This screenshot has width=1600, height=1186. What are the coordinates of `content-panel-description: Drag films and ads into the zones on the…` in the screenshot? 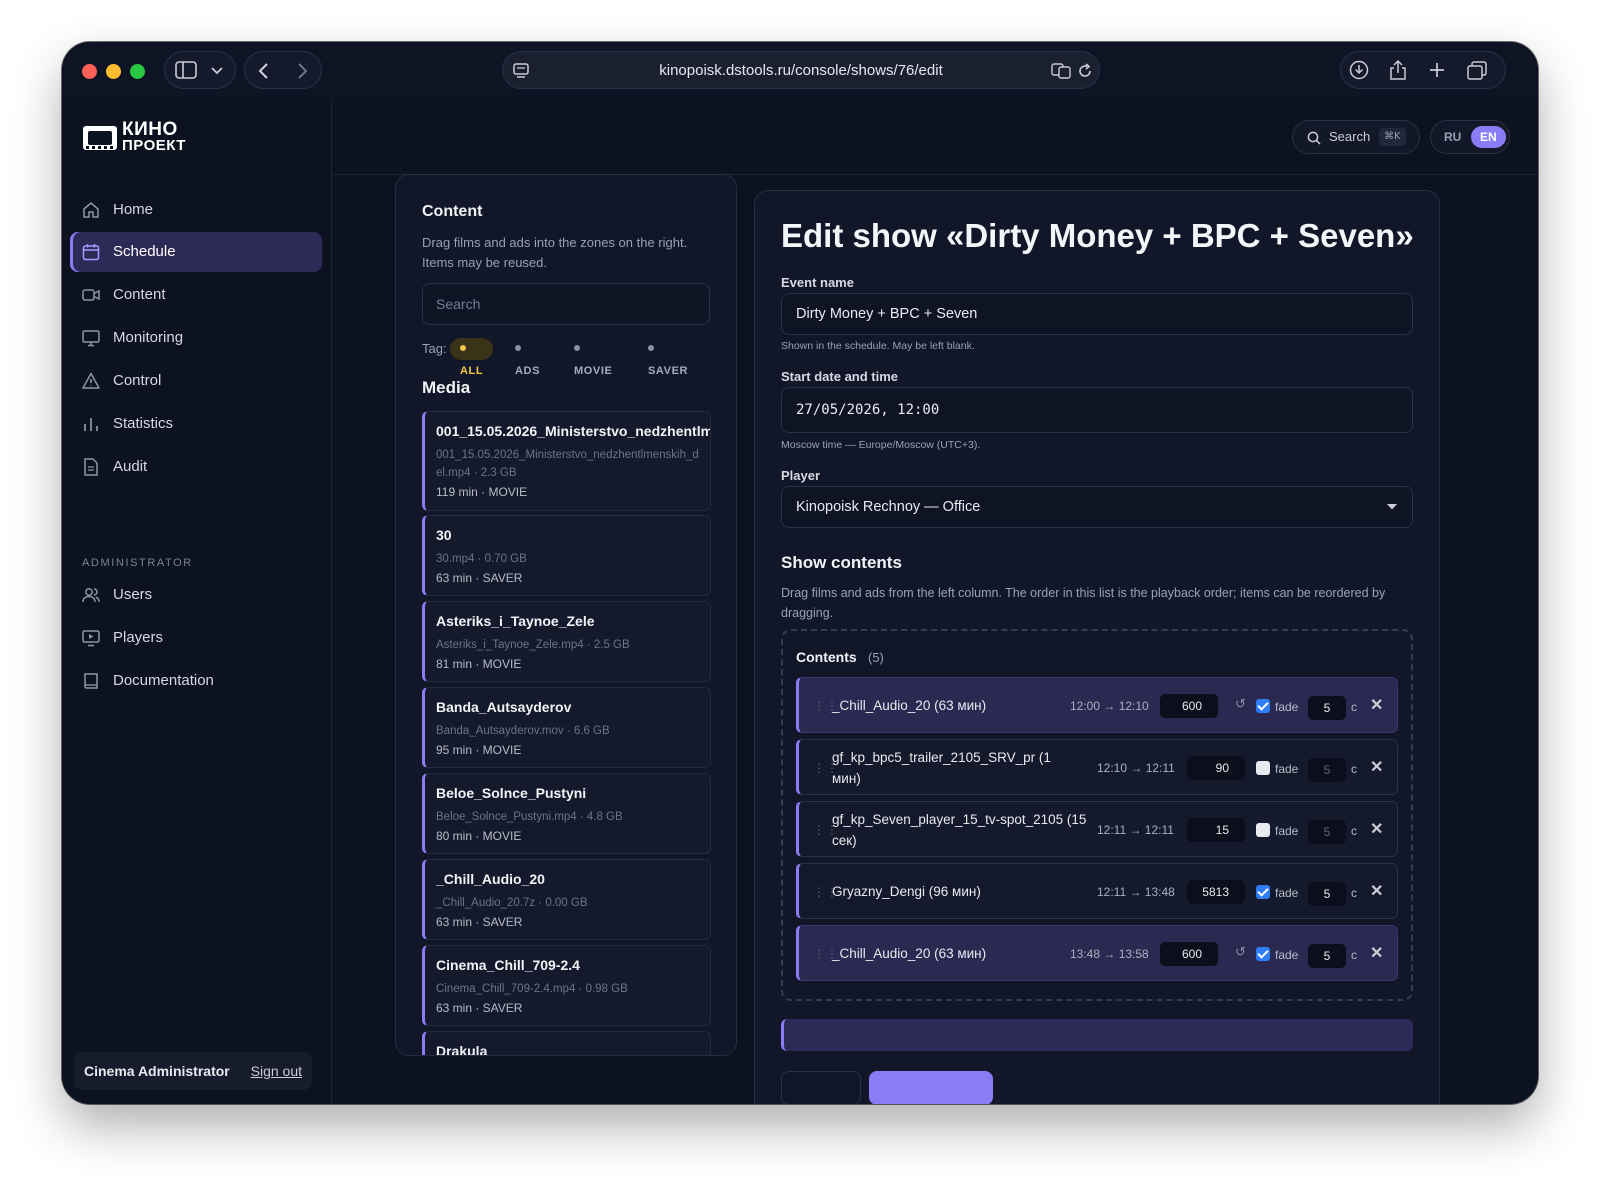 It's located at (555, 252).